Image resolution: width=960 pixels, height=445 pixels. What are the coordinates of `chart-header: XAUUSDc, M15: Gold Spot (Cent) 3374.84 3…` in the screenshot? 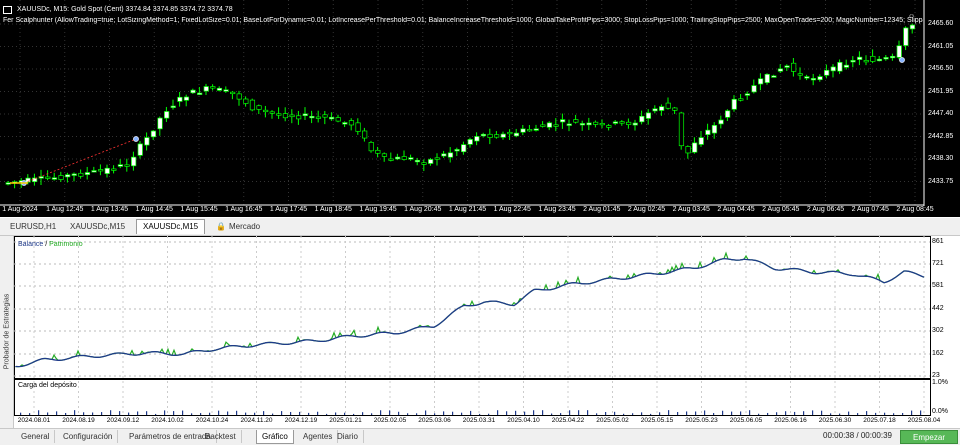 It's located at (125, 9).